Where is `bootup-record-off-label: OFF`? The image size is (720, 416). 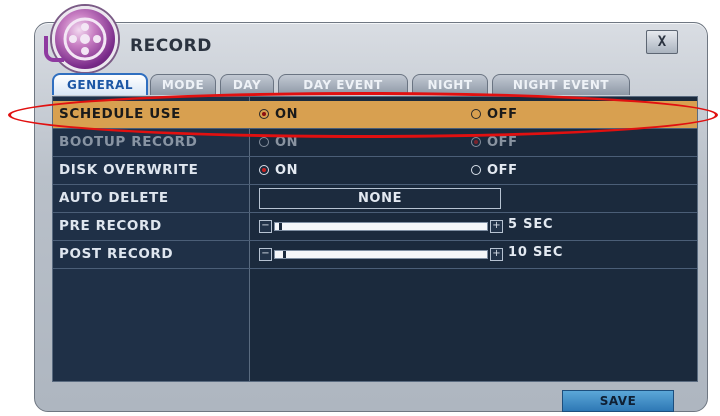 bootup-record-off-label: OFF is located at coordinates (502, 142).